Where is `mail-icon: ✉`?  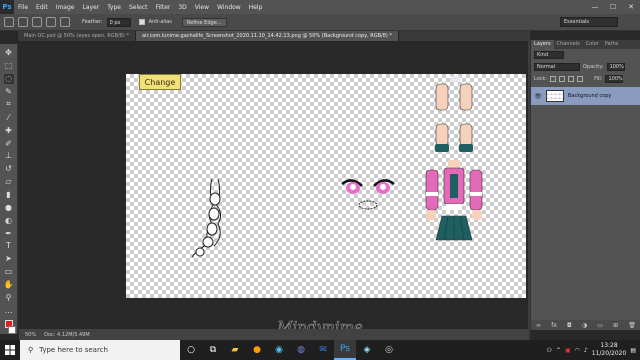
mail-icon: ✉ is located at coordinates (323, 350).